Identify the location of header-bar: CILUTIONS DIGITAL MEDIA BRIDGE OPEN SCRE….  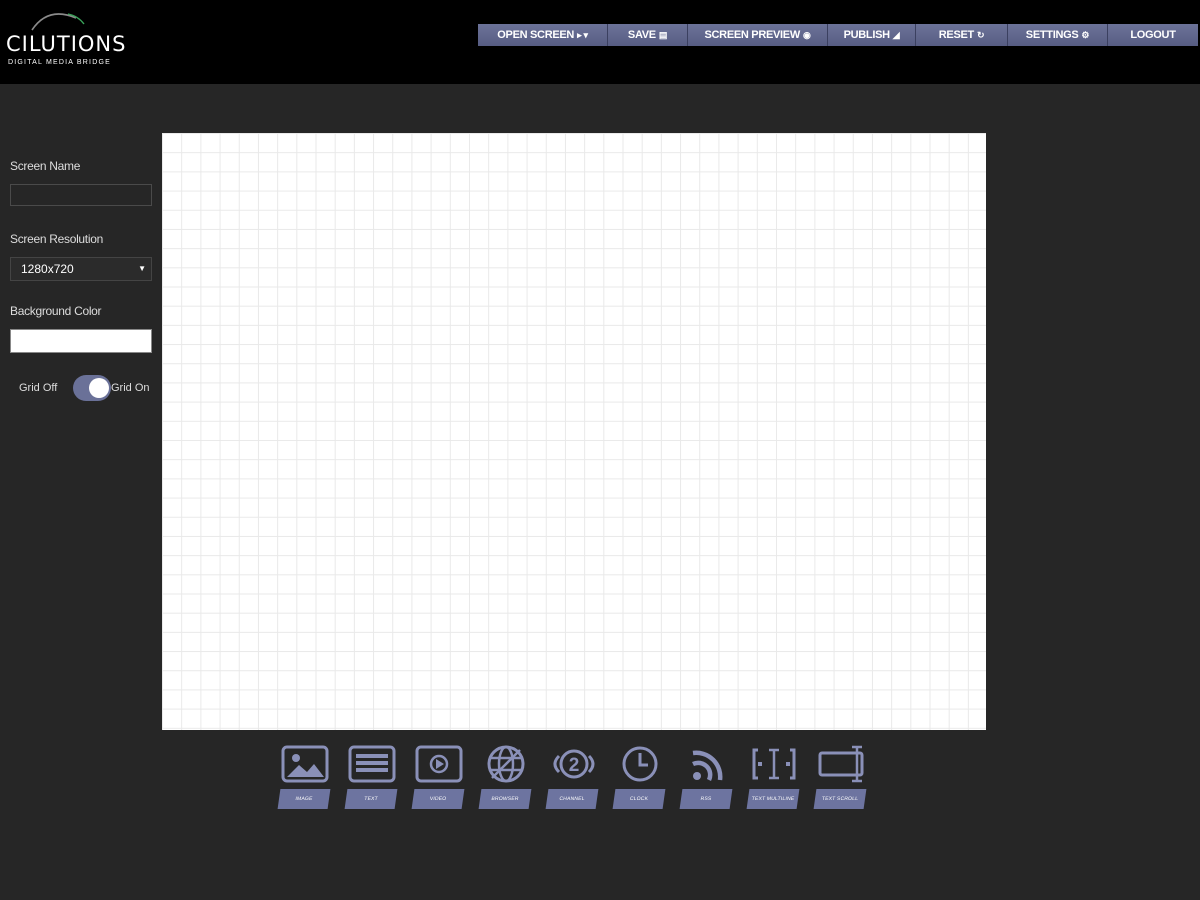
(600, 42).